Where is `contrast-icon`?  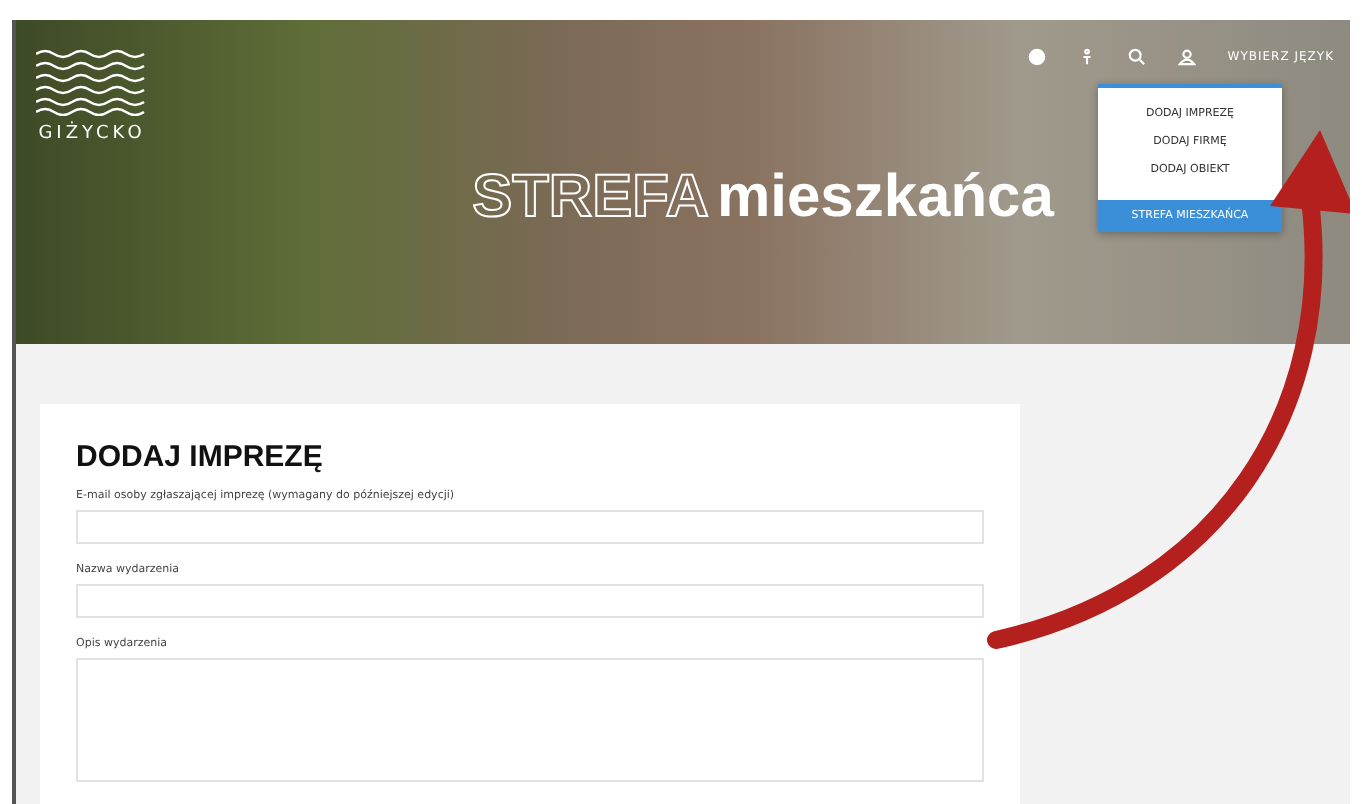 contrast-icon is located at coordinates (1036, 57).